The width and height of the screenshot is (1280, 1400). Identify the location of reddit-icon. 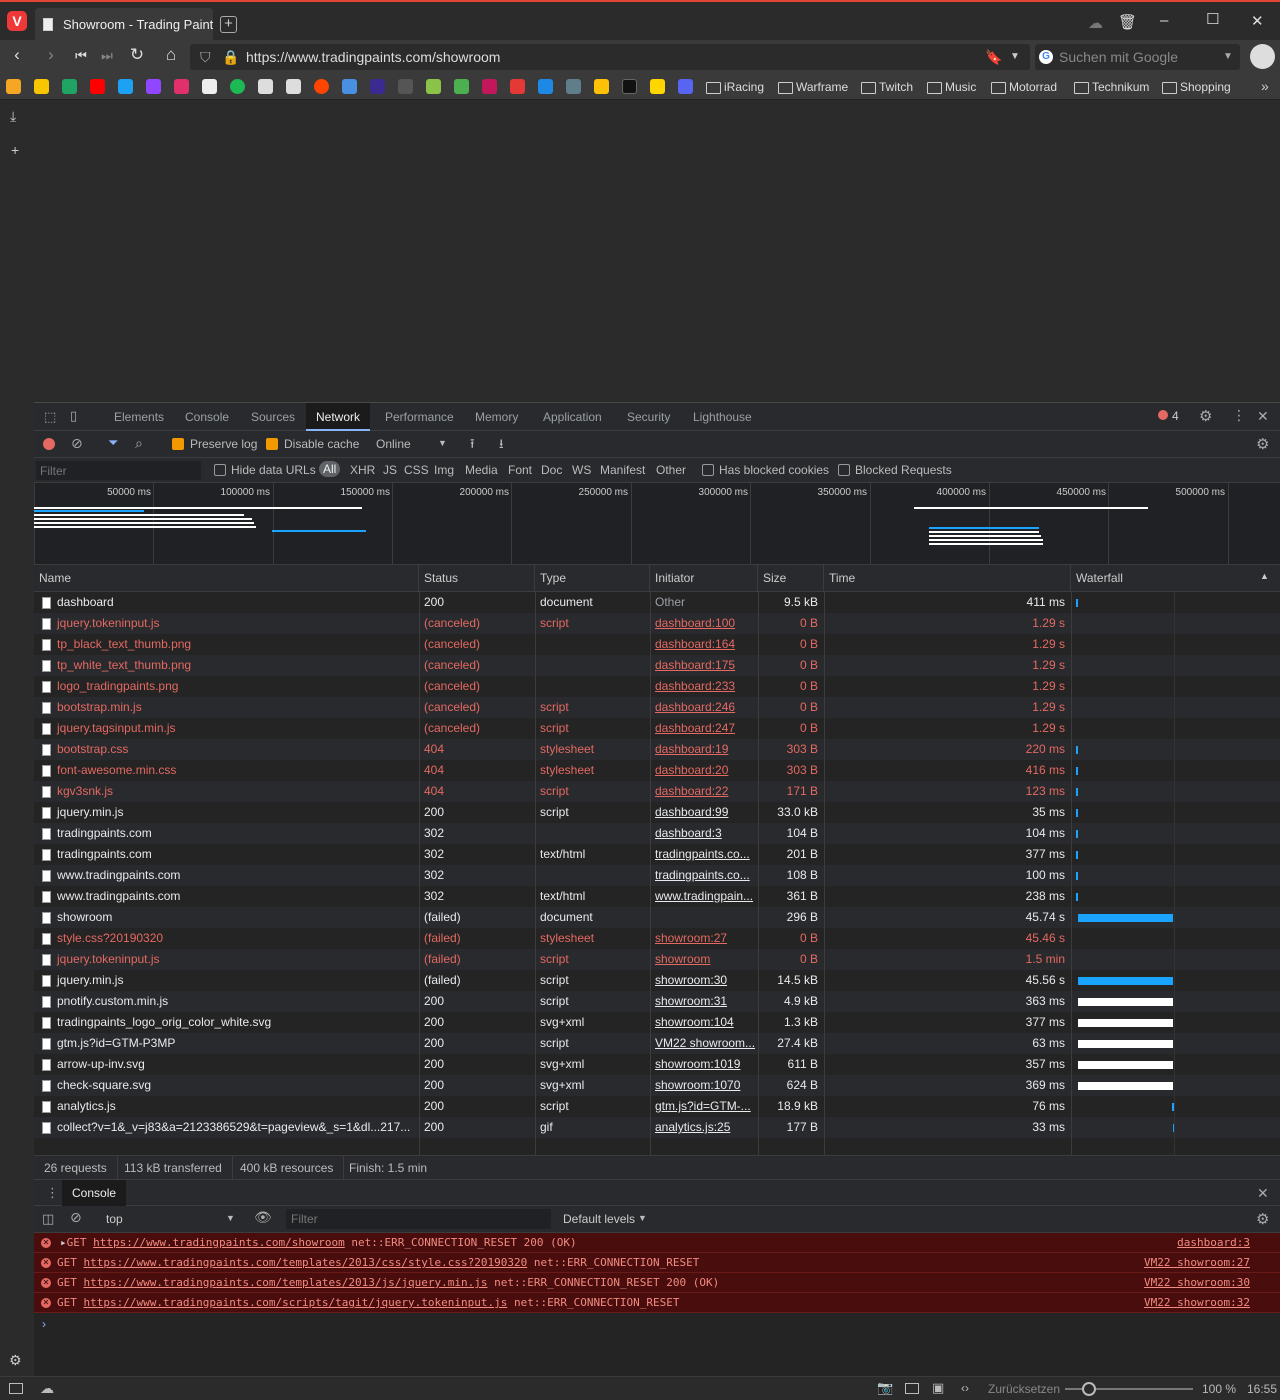
(321, 86).